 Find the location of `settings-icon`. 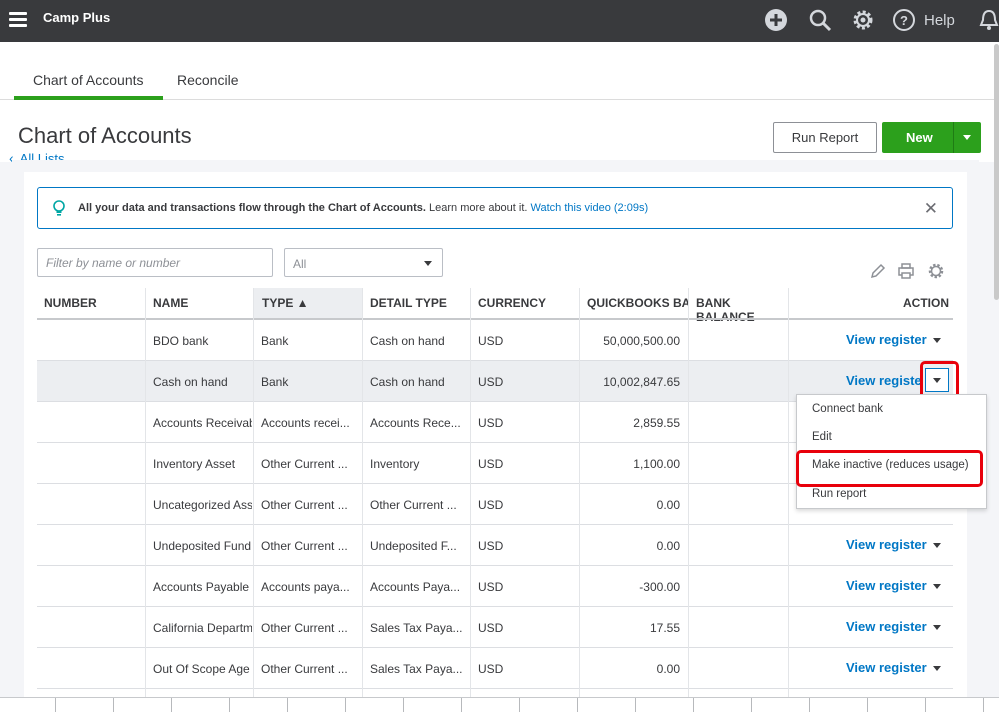

settings-icon is located at coordinates (936, 271).